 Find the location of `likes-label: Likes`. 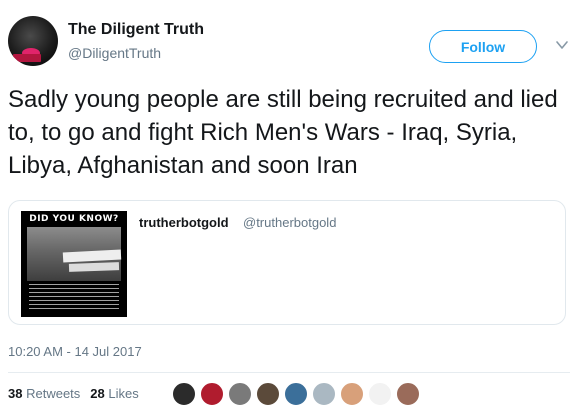

likes-label: Likes is located at coordinates (123, 393).